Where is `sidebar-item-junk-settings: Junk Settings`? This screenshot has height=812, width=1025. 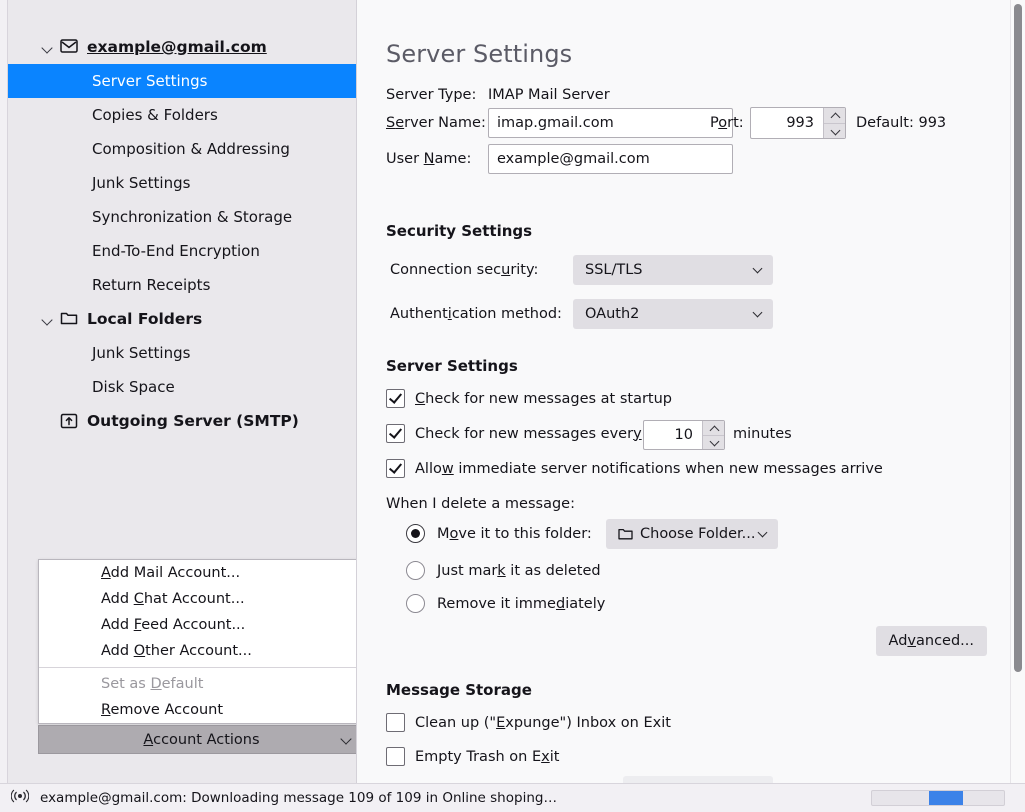
sidebar-item-junk-settings: Junk Settings is located at coordinates (182, 183).